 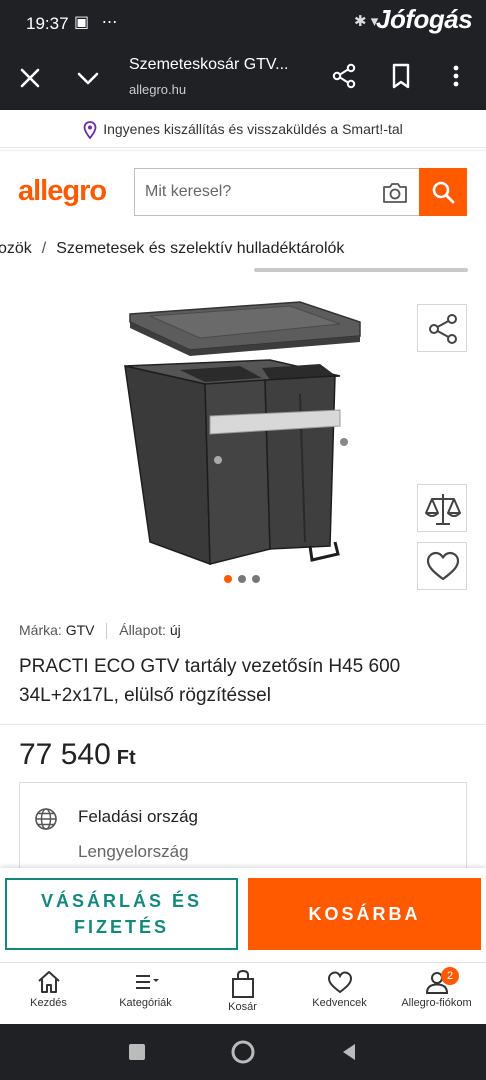 I want to click on share-product-button, so click(x=442, y=328).